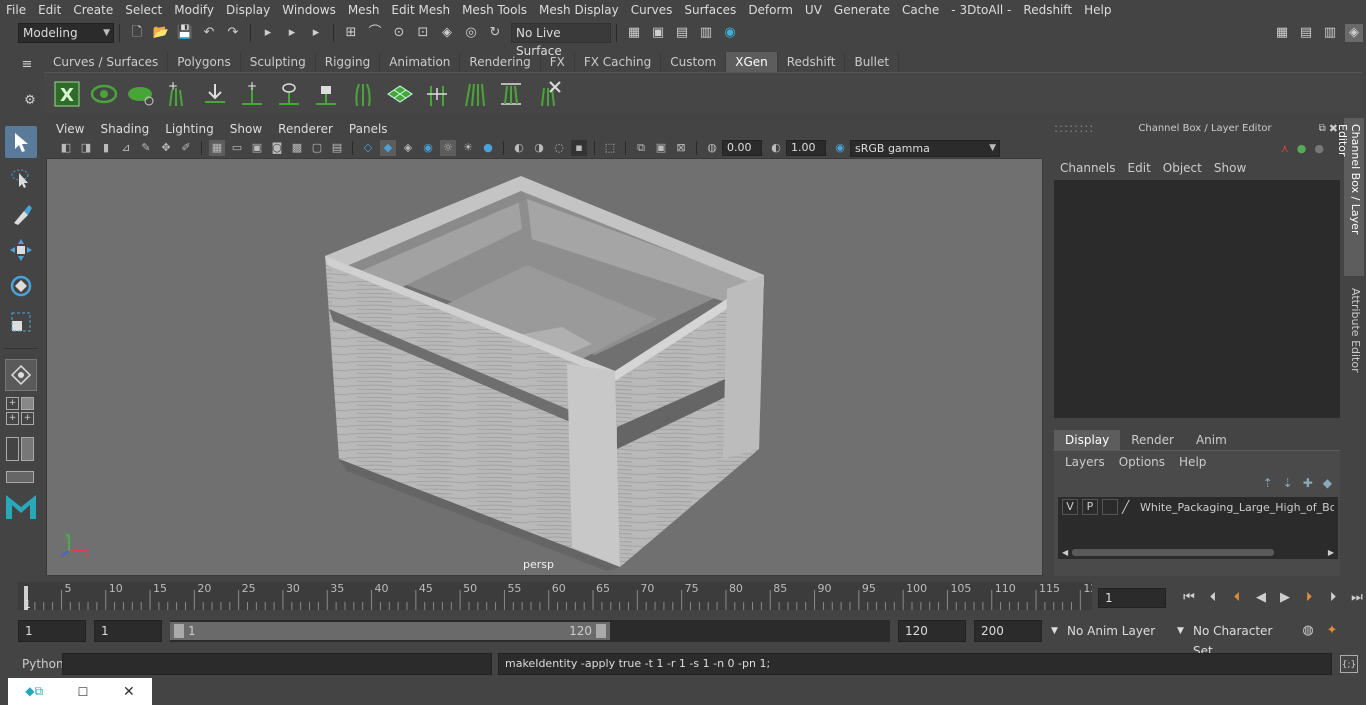 This screenshot has width=1366, height=705. What do you see at coordinates (437, 94) in the screenshot?
I see `xgen-rebuild-icon` at bounding box center [437, 94].